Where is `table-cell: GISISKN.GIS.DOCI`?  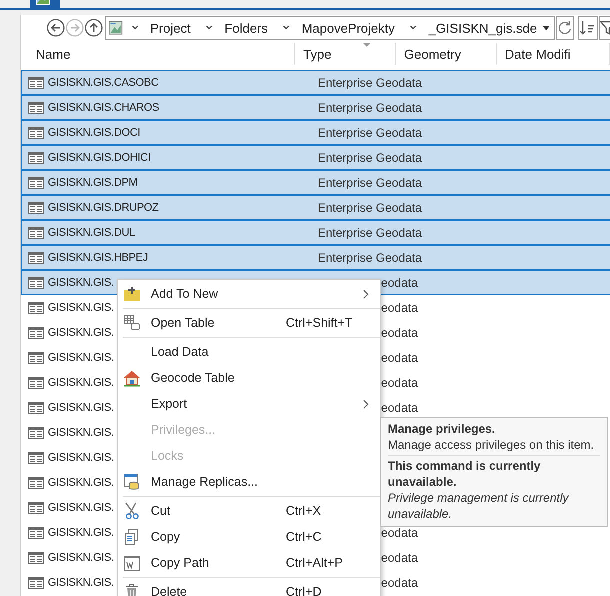 table-cell: GISISKN.GIS.DOCI is located at coordinates (94, 132).